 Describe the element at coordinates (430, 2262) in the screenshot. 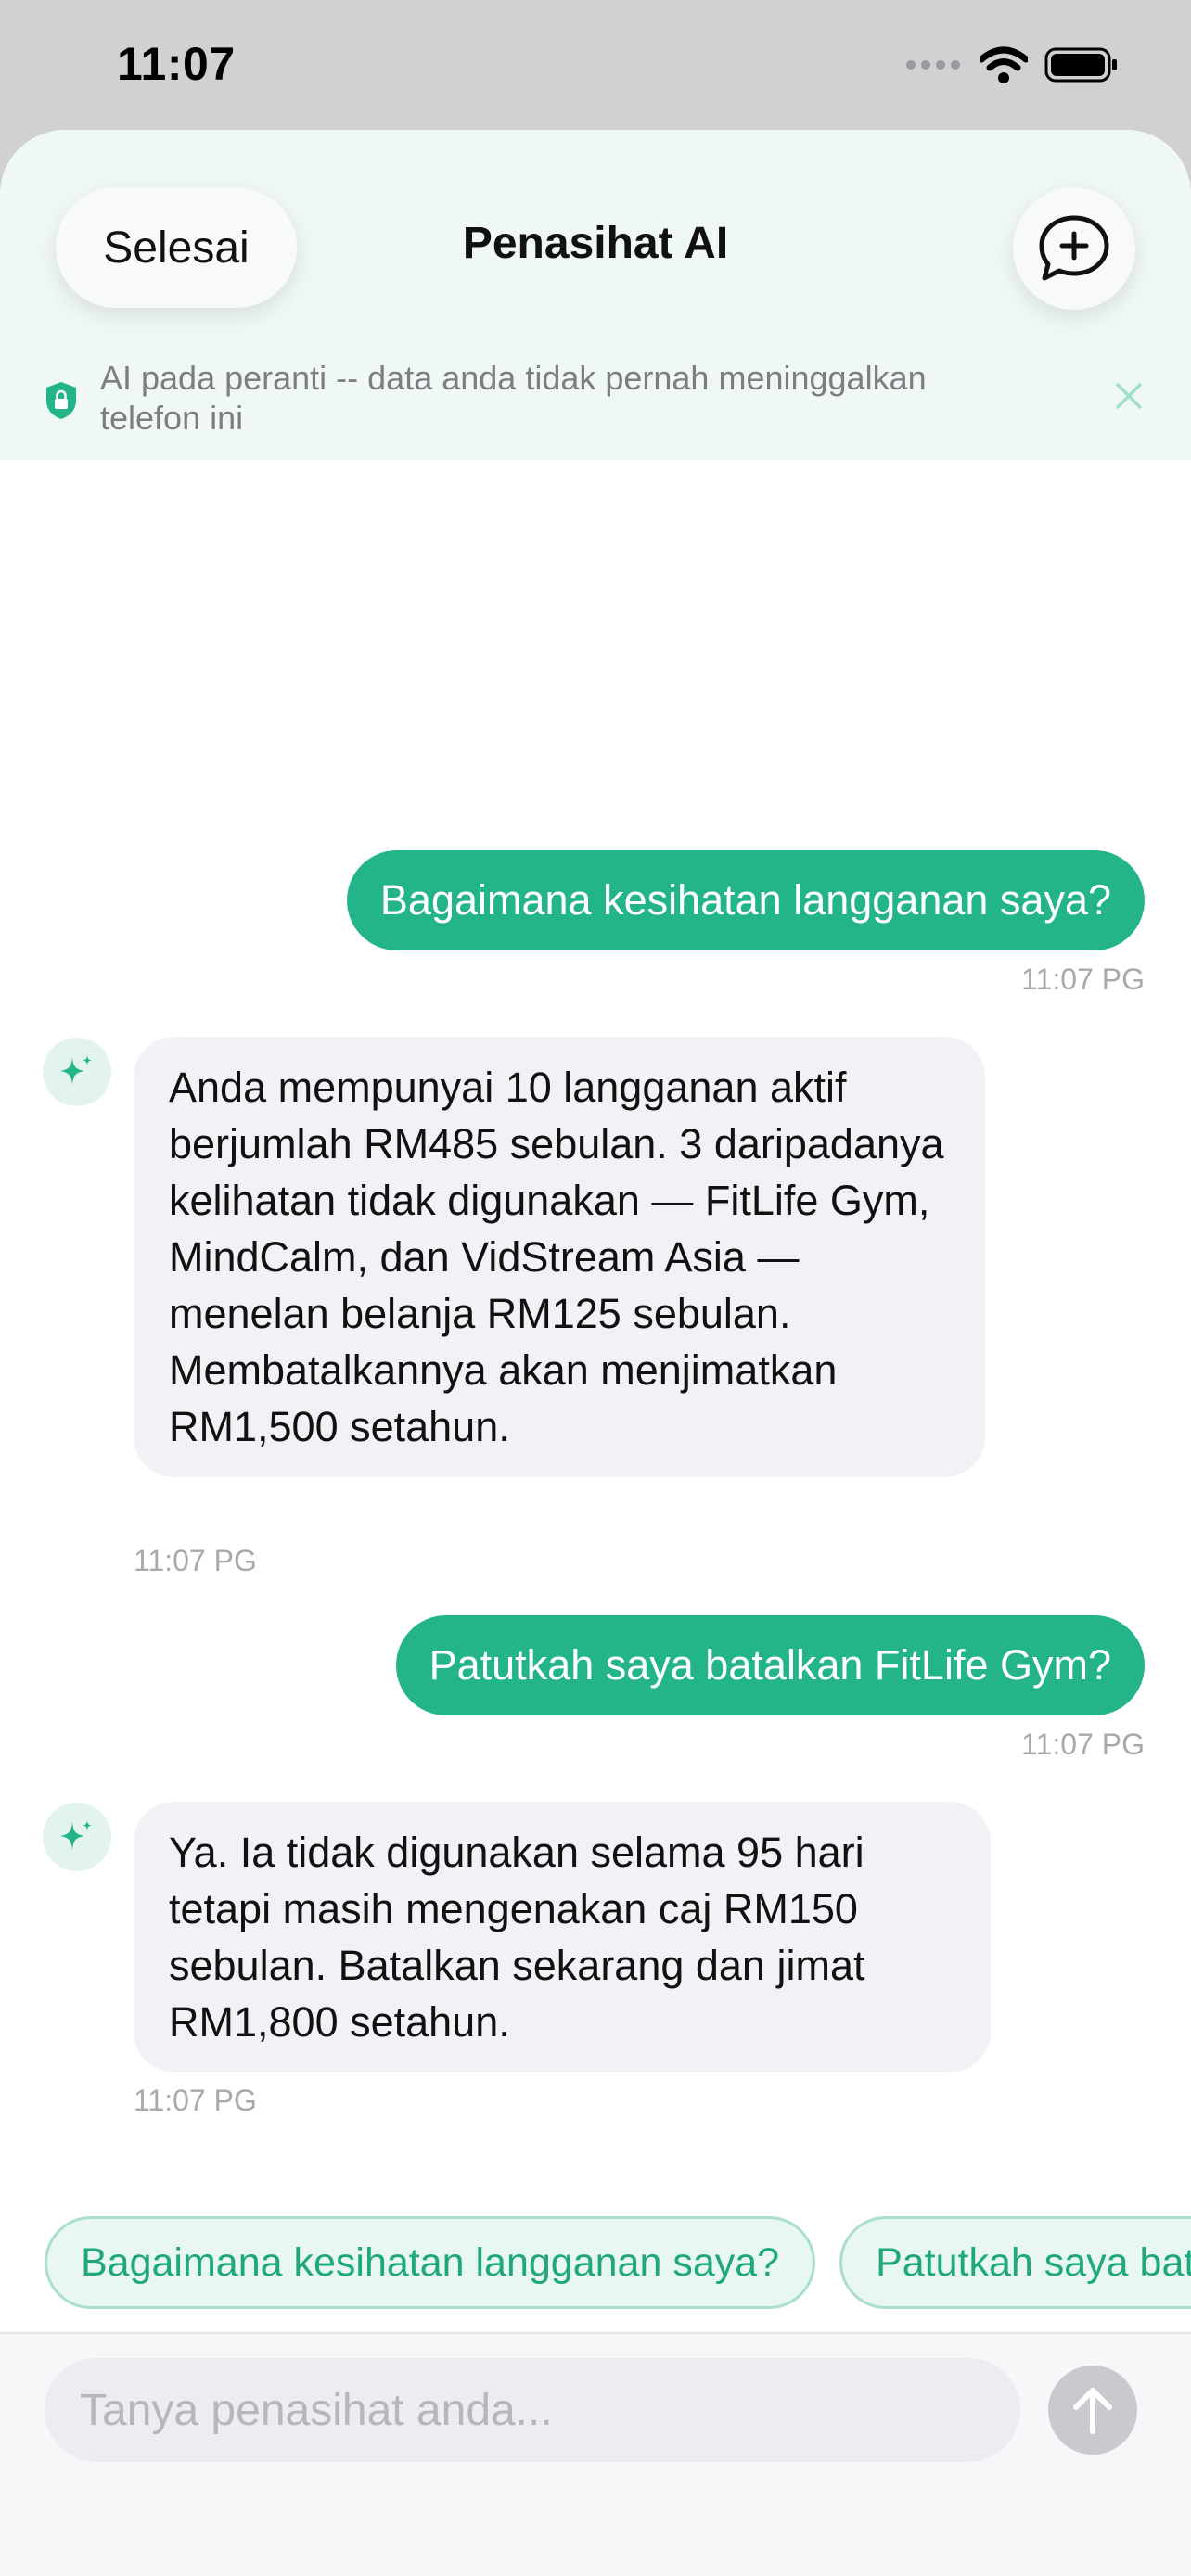

I see `suggestion-chip: Bagaimana kesihatan langganan saya?` at that location.